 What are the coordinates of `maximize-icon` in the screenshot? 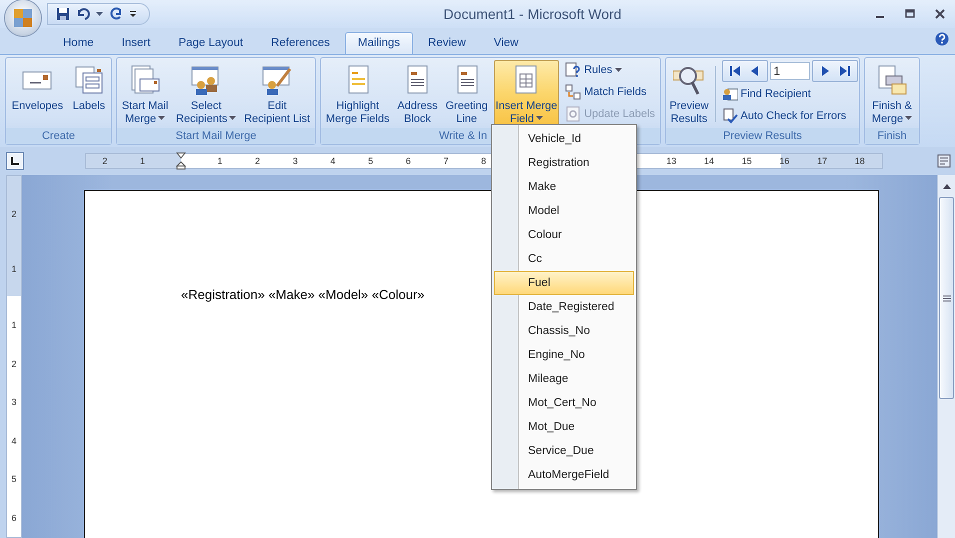 It's located at (910, 14).